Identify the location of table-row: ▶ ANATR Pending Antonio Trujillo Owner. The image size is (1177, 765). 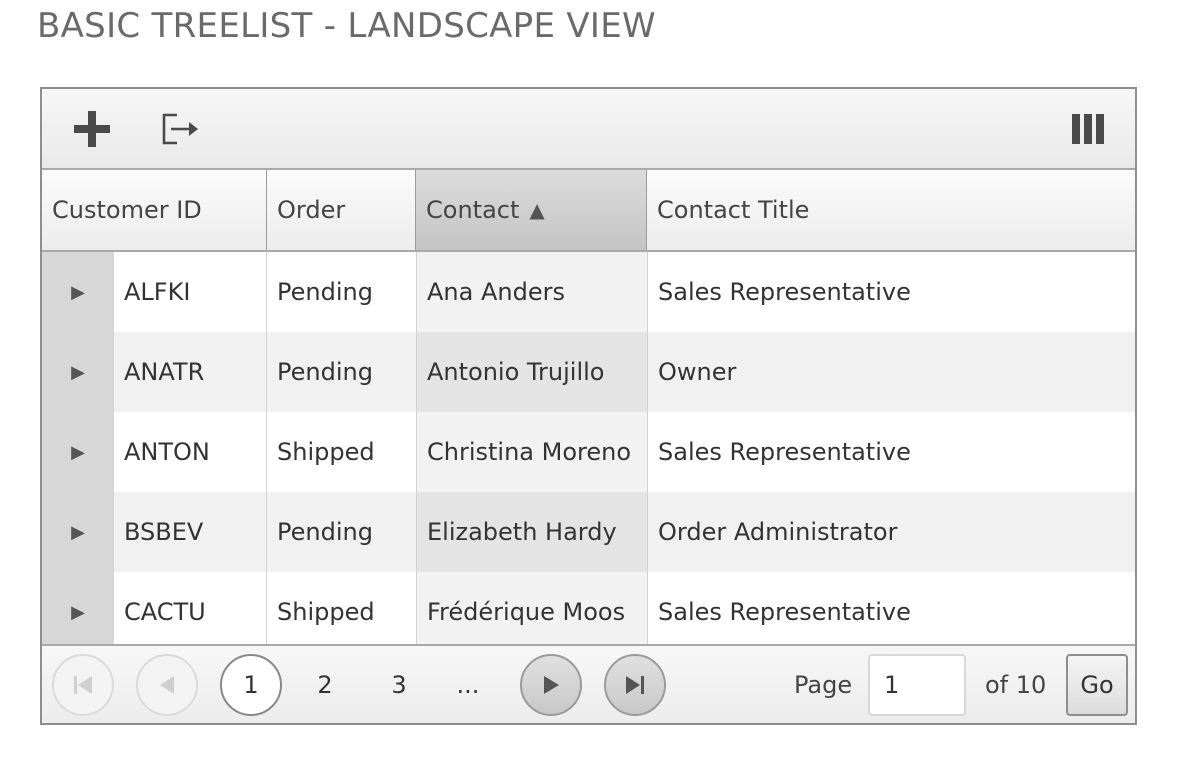
(588, 372).